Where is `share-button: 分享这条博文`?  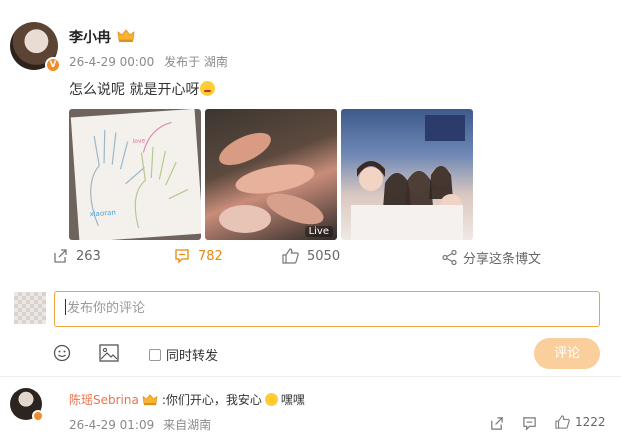 share-button: 分享这条博文 is located at coordinates (491, 257).